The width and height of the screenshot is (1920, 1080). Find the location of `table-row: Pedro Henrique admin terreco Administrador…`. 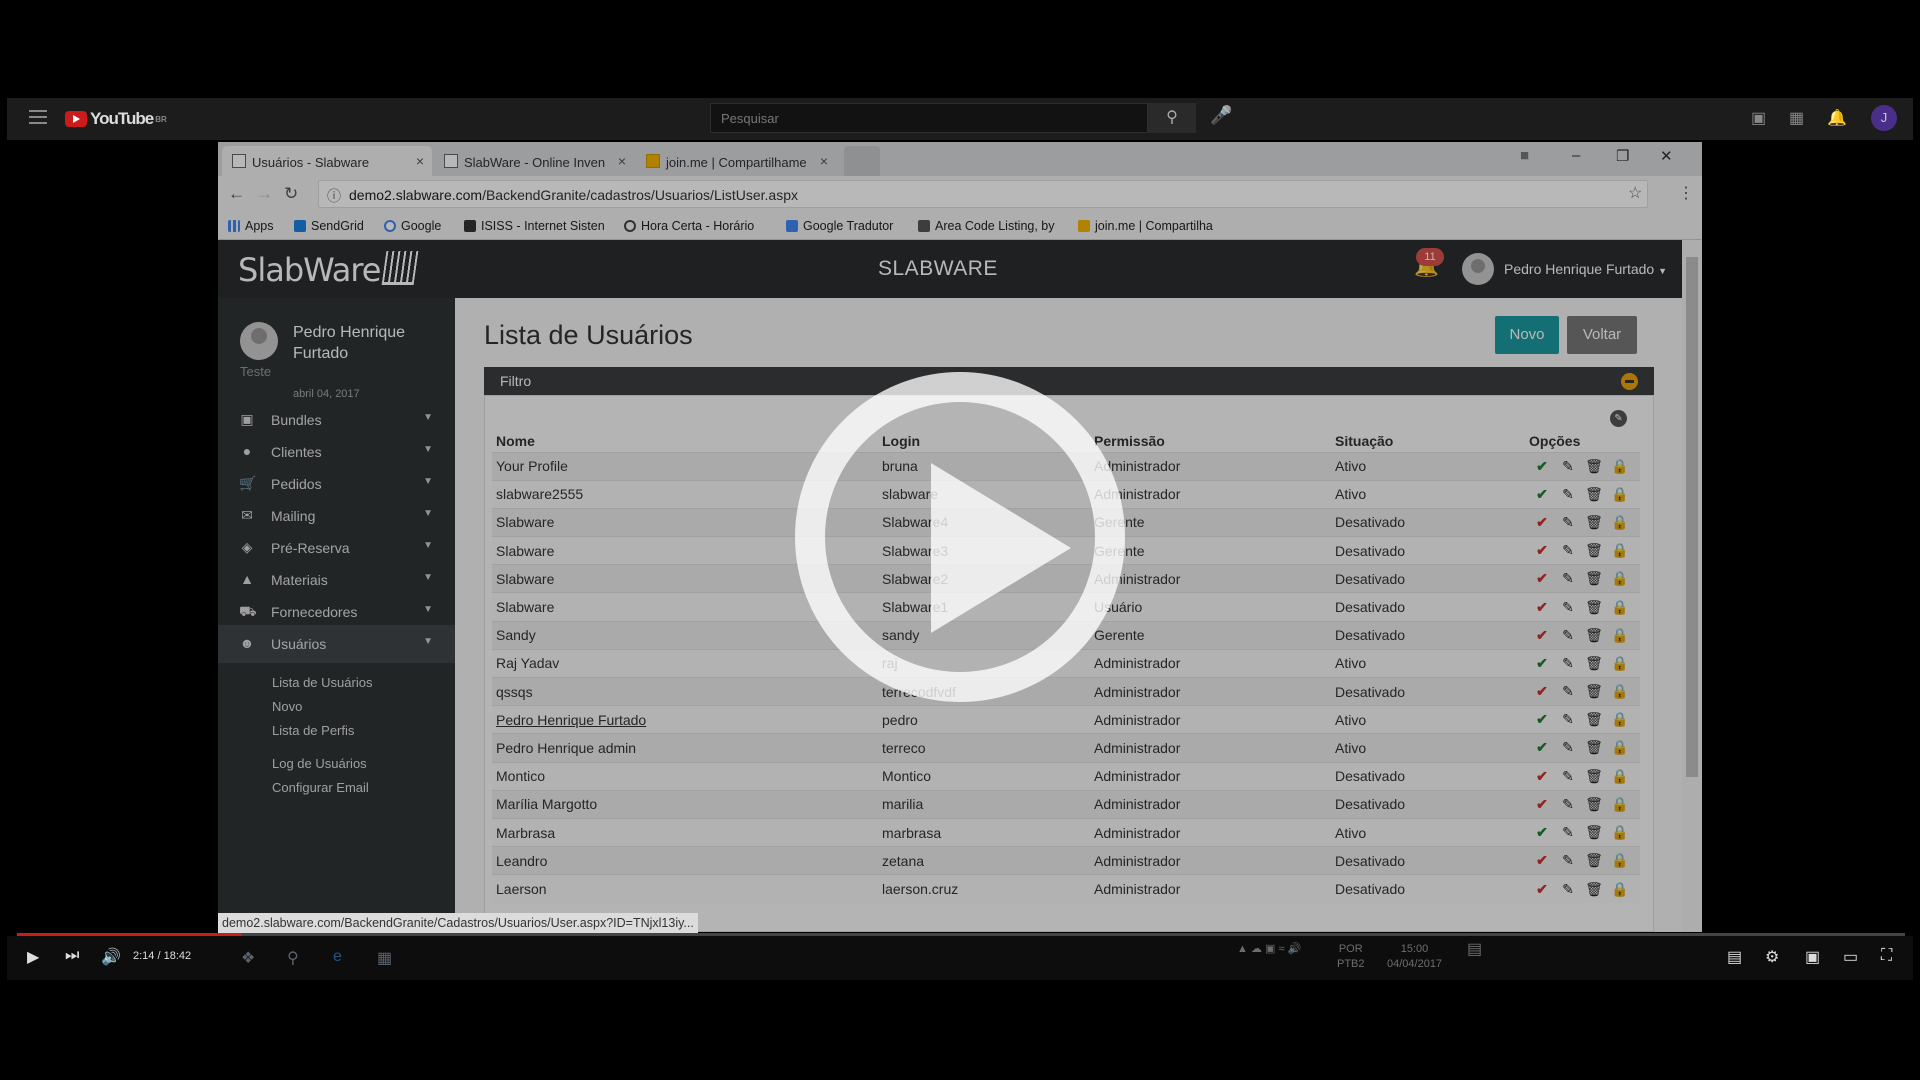

table-row: Pedro Henrique admin terreco Administrador… is located at coordinates (1066, 748).